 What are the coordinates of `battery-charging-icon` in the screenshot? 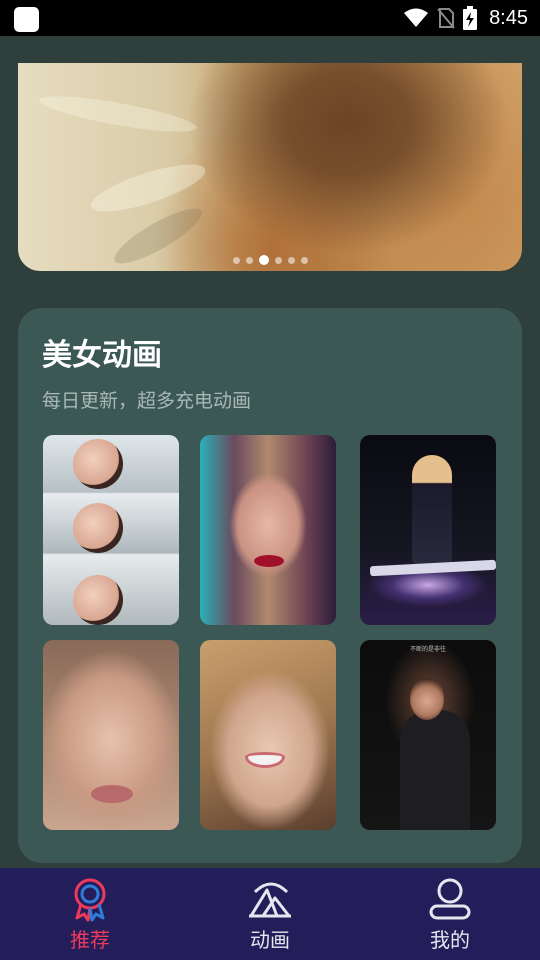 It's located at (470, 18).